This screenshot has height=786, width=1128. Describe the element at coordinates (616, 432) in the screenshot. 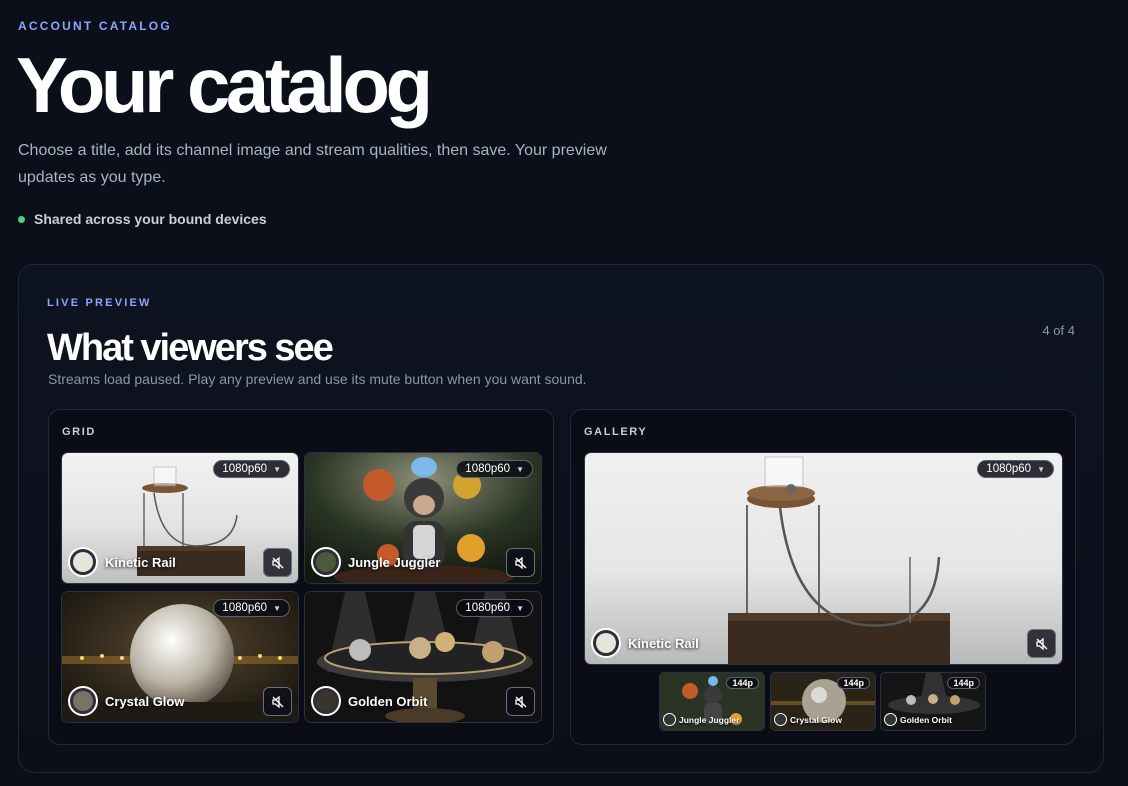

I see `gallery-label: GALLERY` at that location.